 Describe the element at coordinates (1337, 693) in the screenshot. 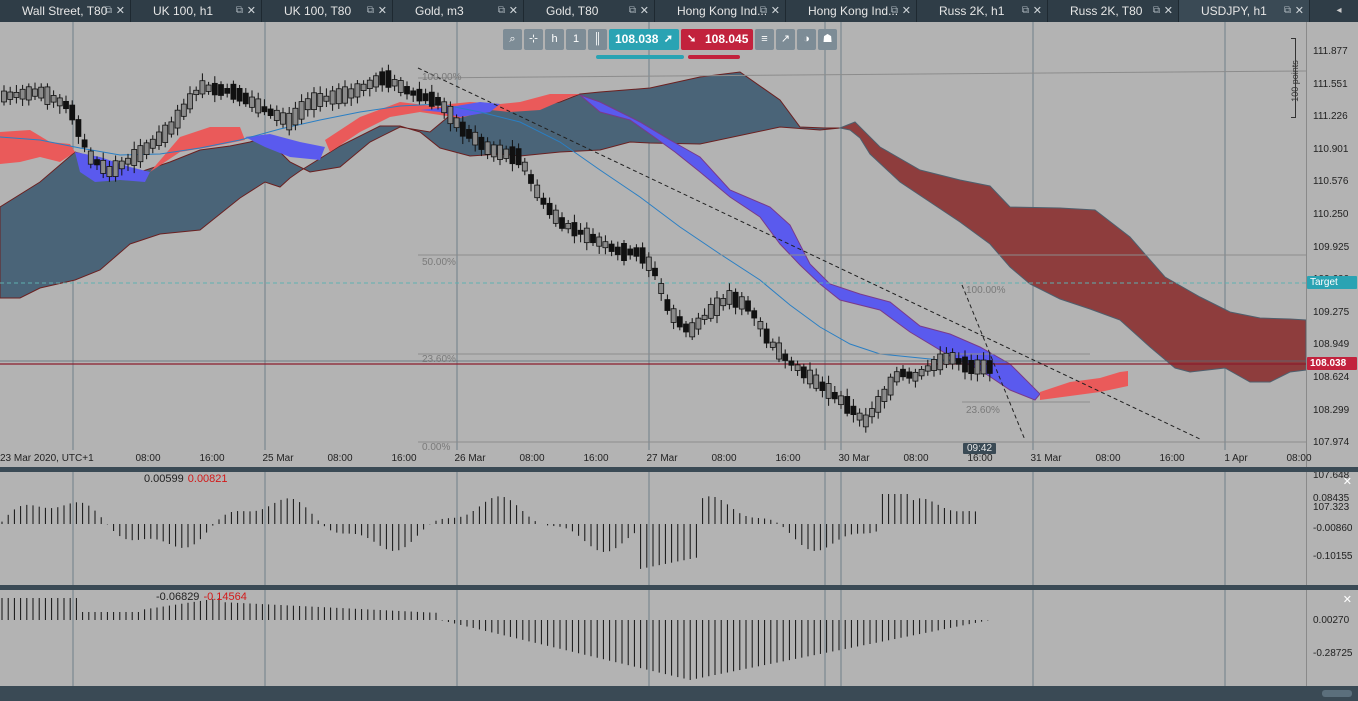

I see `scroll-thumb` at that location.